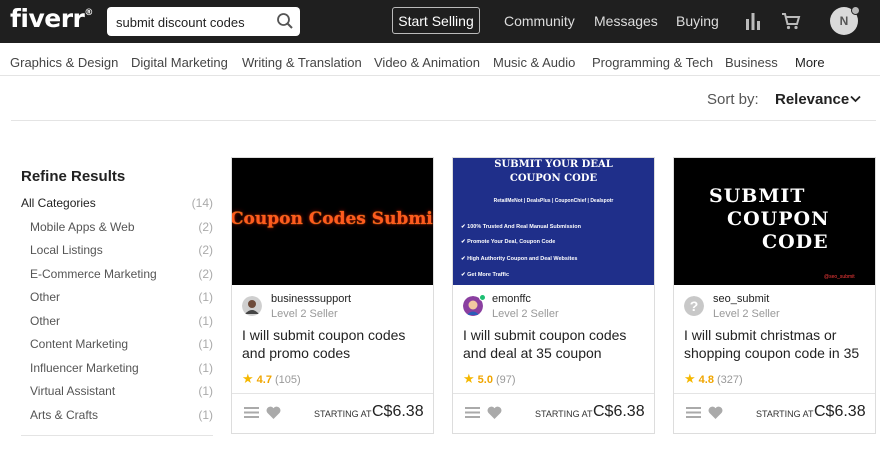 The width and height of the screenshot is (880, 450). I want to click on seller-name: emonffc, so click(511, 299).